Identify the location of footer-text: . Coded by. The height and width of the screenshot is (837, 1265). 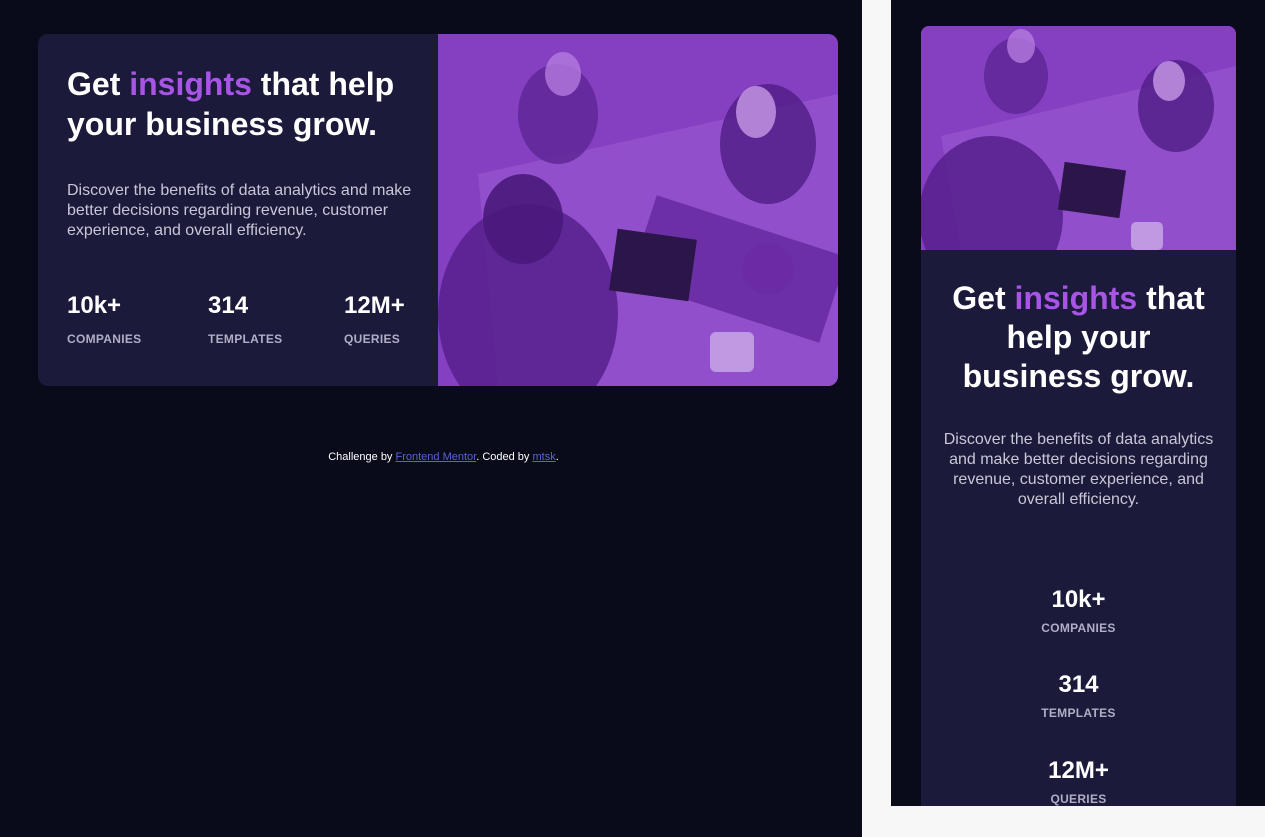
(504, 457).